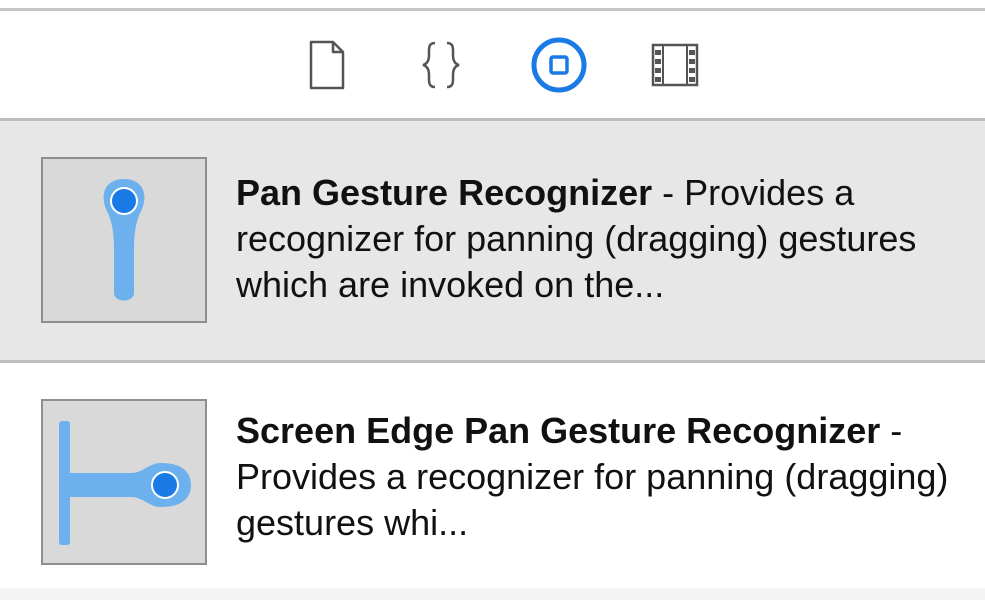 The width and height of the screenshot is (985, 600). Describe the element at coordinates (327, 67) in the screenshot. I see `file-icon` at that location.